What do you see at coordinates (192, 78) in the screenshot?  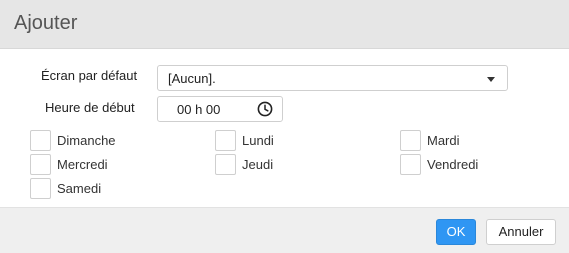 I see `default-screen-value: [Aucun].` at bounding box center [192, 78].